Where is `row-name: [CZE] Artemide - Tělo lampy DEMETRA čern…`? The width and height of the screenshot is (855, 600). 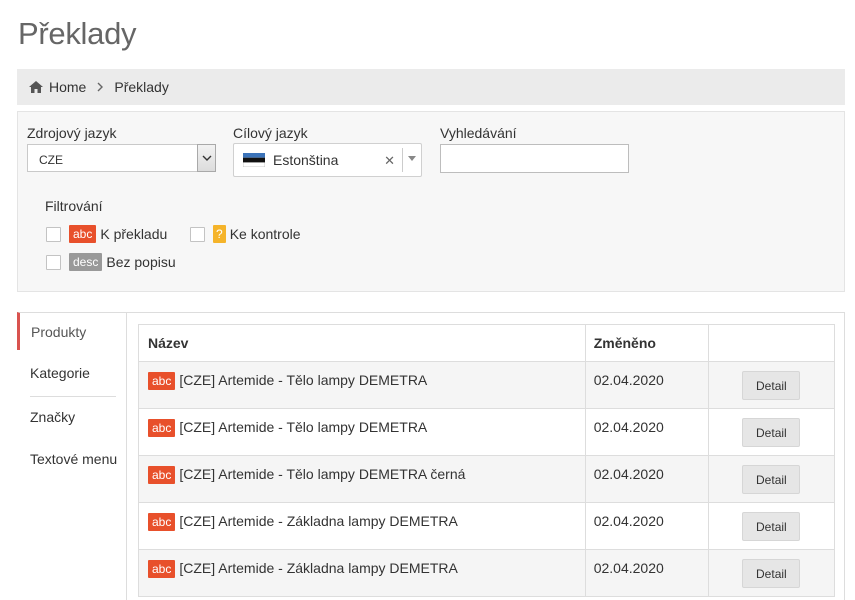 row-name: [CZE] Artemide - Tělo lampy DEMETRA čern… is located at coordinates (322, 474).